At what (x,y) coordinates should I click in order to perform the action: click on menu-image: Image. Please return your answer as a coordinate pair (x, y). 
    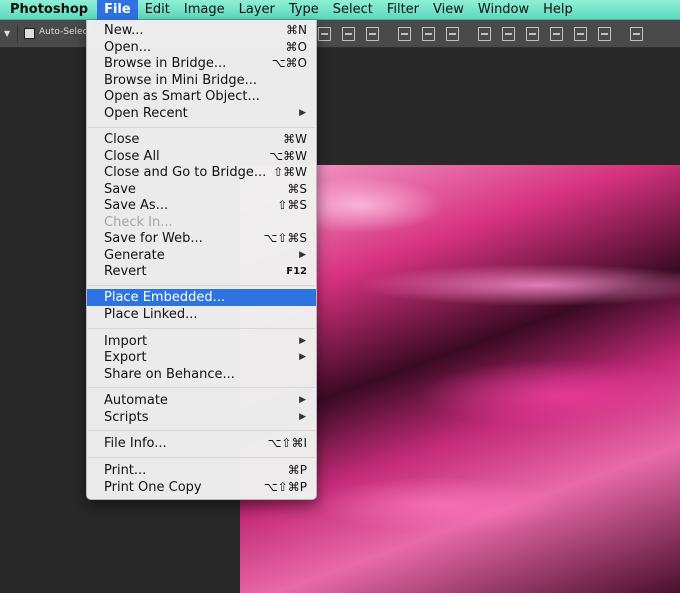
    Looking at the image, I should click on (204, 10).